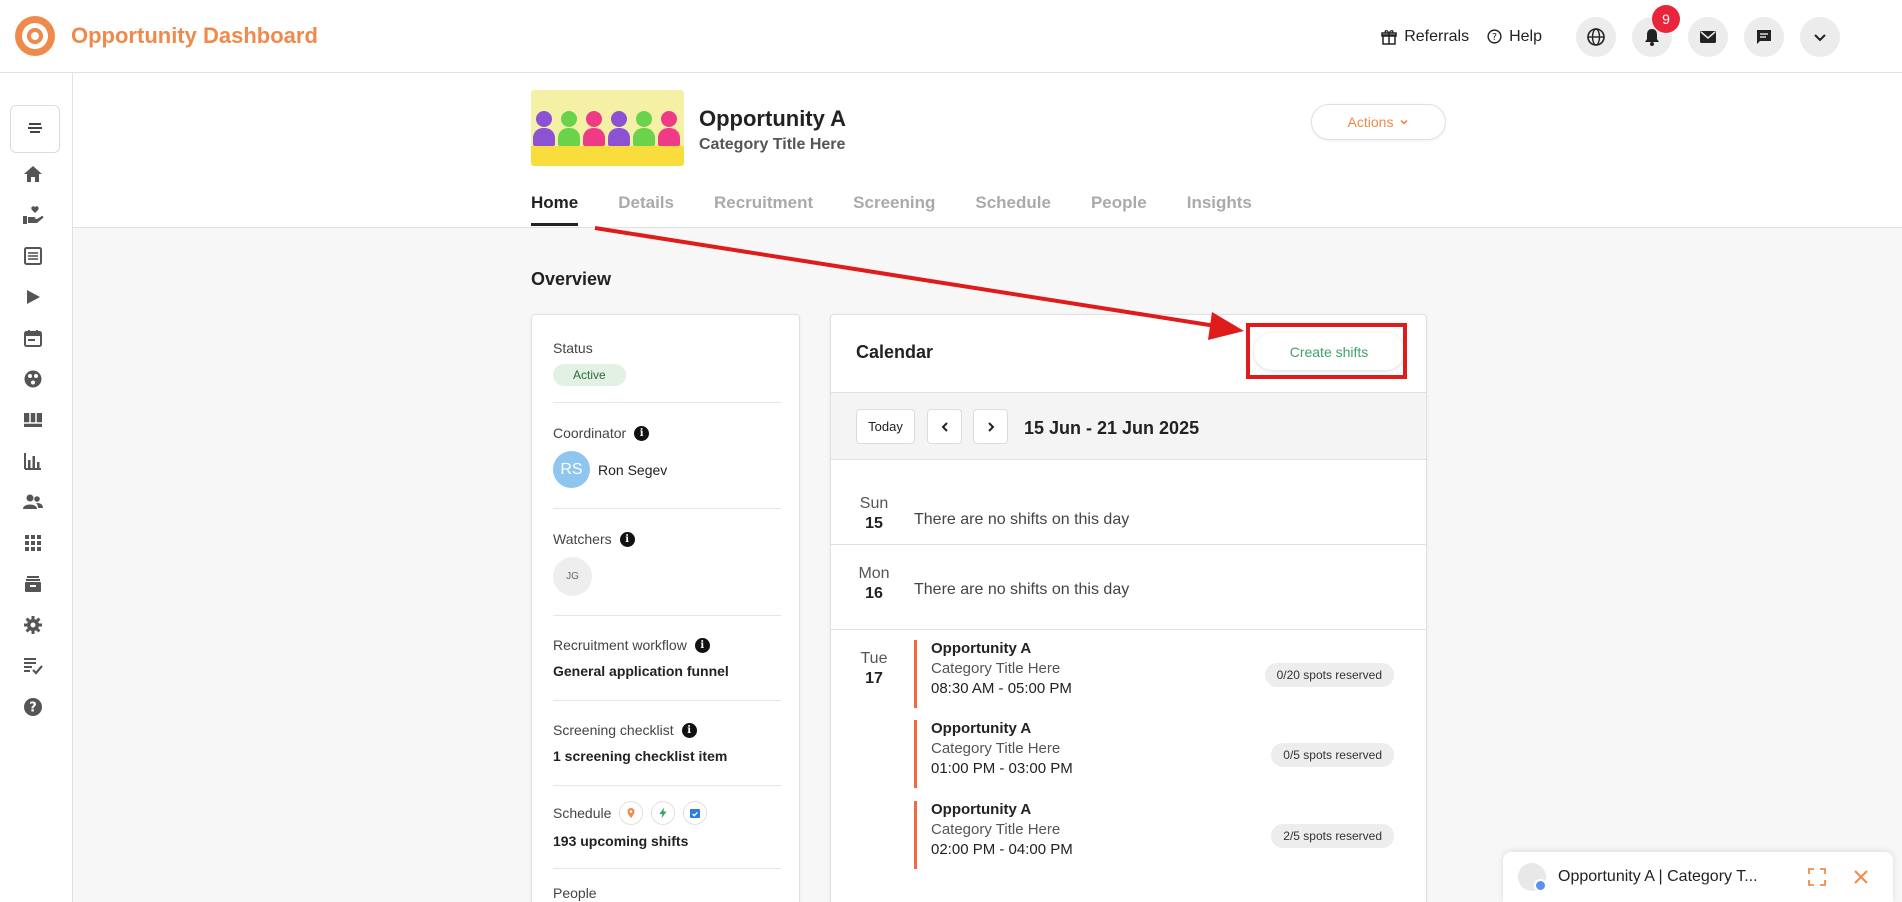 The width and height of the screenshot is (1902, 902). I want to click on sidebar-item-calendar, so click(33, 338).